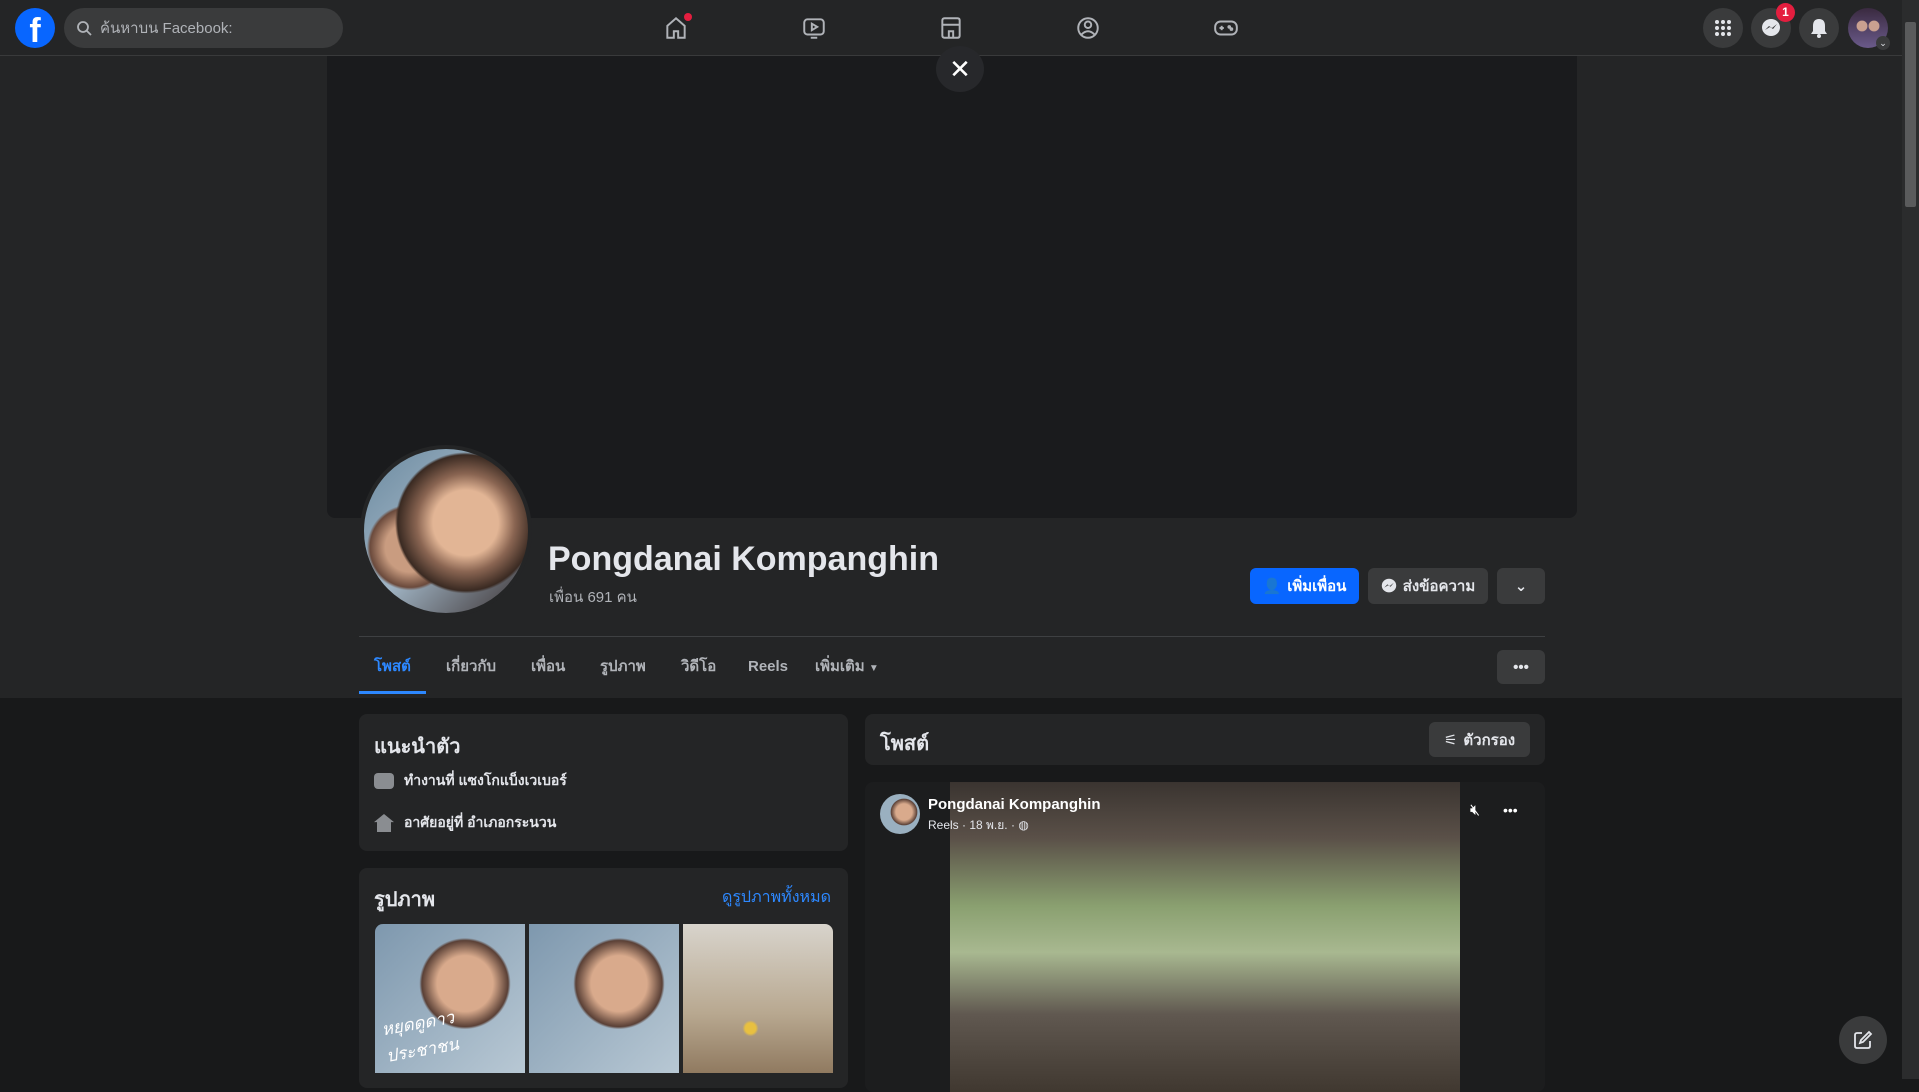 This screenshot has width=1919, height=1092. Describe the element at coordinates (1439, 586) in the screenshot. I see `message-label: ส่งข้อความ` at that location.